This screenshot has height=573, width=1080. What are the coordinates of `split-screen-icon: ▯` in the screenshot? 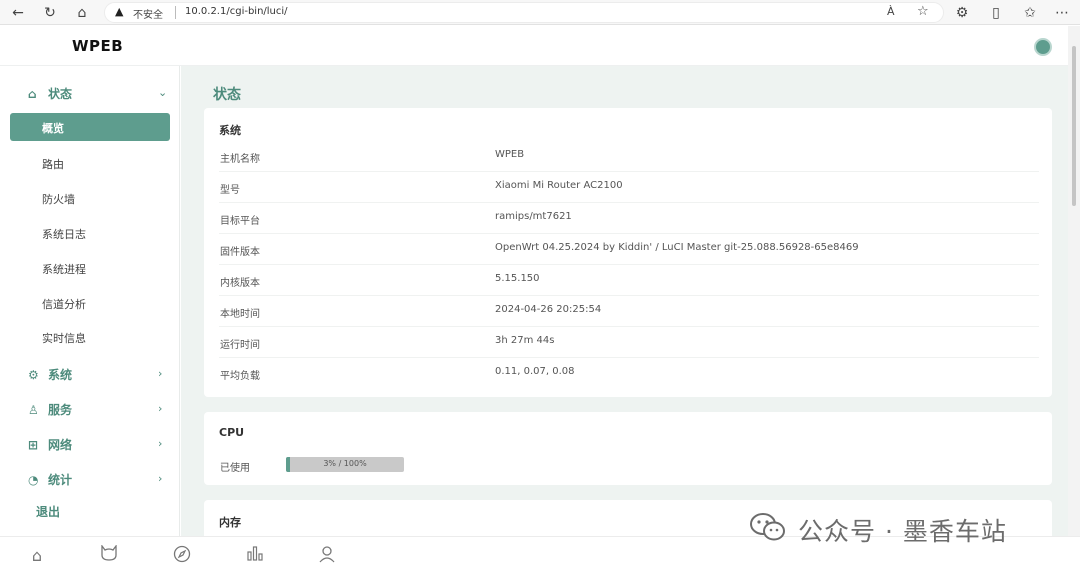 It's located at (996, 13).